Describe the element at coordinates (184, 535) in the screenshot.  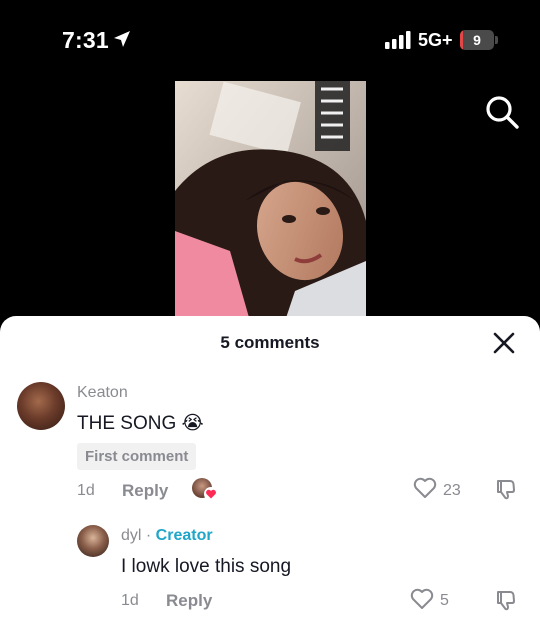
I see `creator-badge: Creator` at that location.